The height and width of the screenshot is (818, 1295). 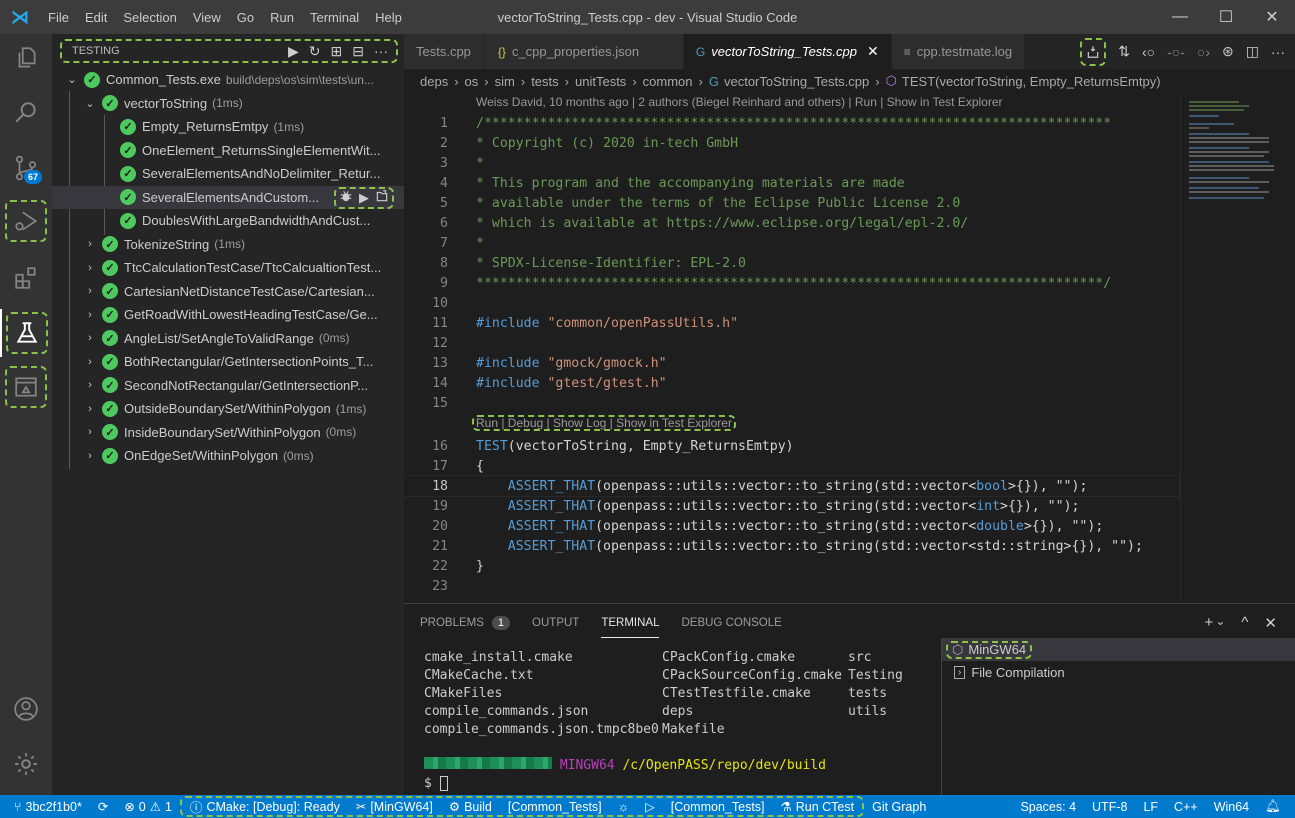 What do you see at coordinates (26, 221) in the screenshot?
I see `activity-run-debug` at bounding box center [26, 221].